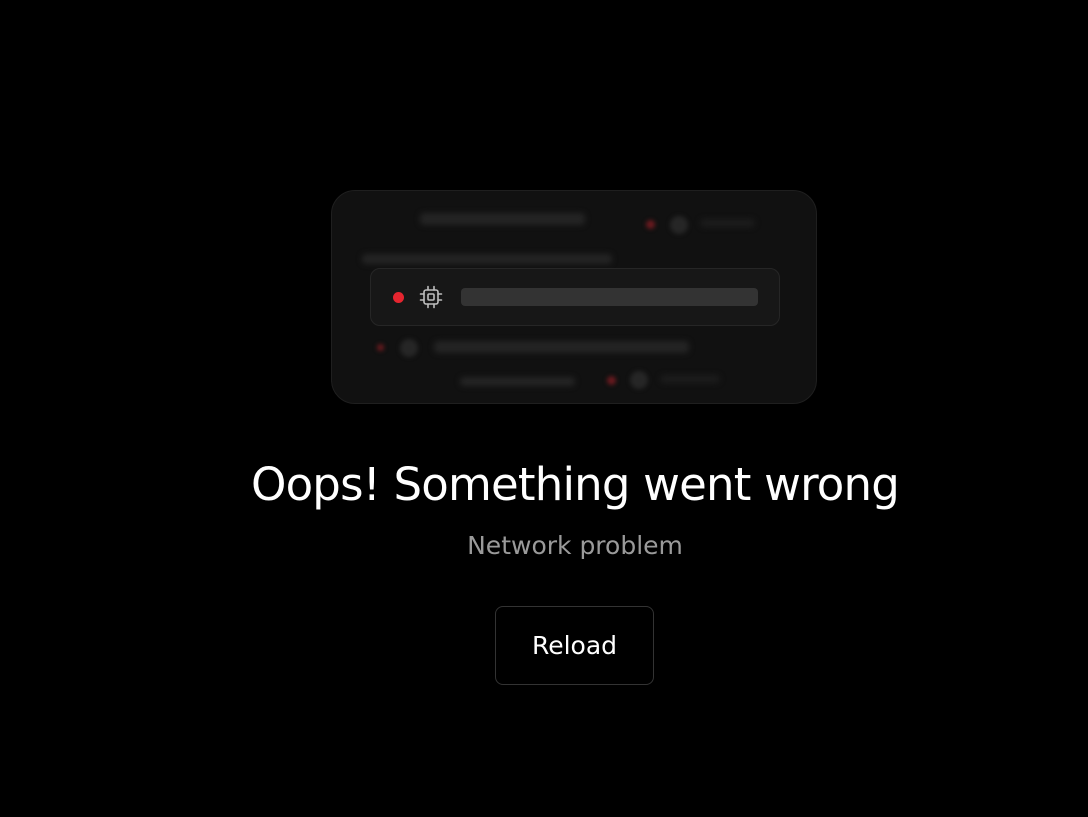 The width and height of the screenshot is (1088, 817). What do you see at coordinates (609, 297) in the screenshot?
I see `placeholder-text-bar` at bounding box center [609, 297].